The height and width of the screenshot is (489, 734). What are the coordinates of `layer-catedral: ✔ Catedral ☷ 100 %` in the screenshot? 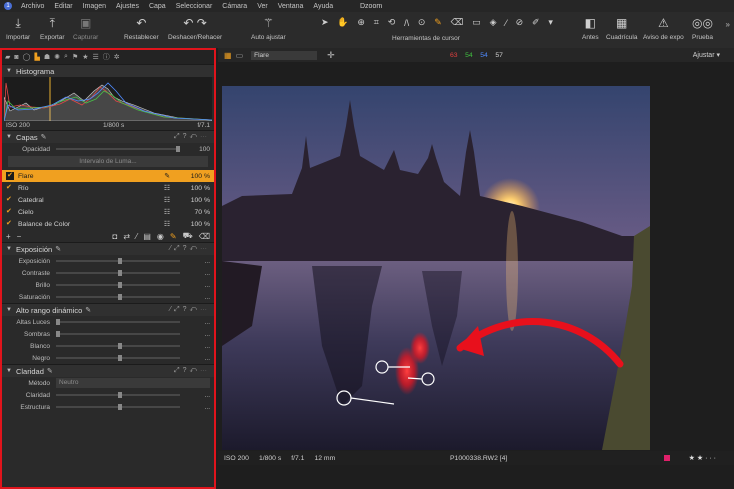 It's located at (108, 200).